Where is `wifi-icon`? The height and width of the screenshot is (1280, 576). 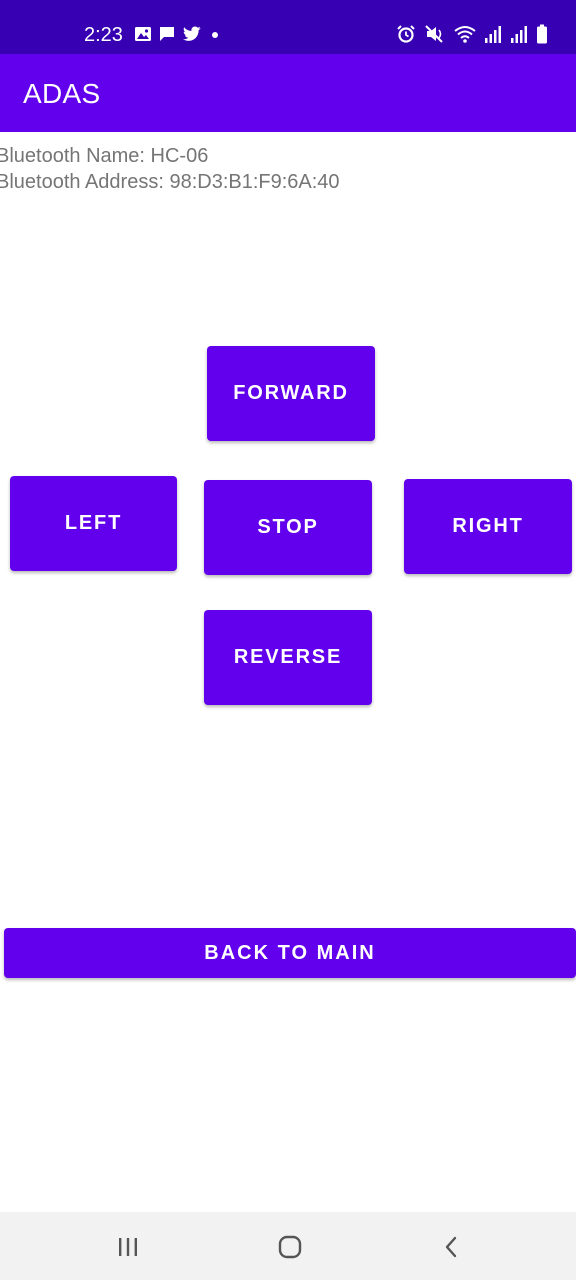 wifi-icon is located at coordinates (465, 34).